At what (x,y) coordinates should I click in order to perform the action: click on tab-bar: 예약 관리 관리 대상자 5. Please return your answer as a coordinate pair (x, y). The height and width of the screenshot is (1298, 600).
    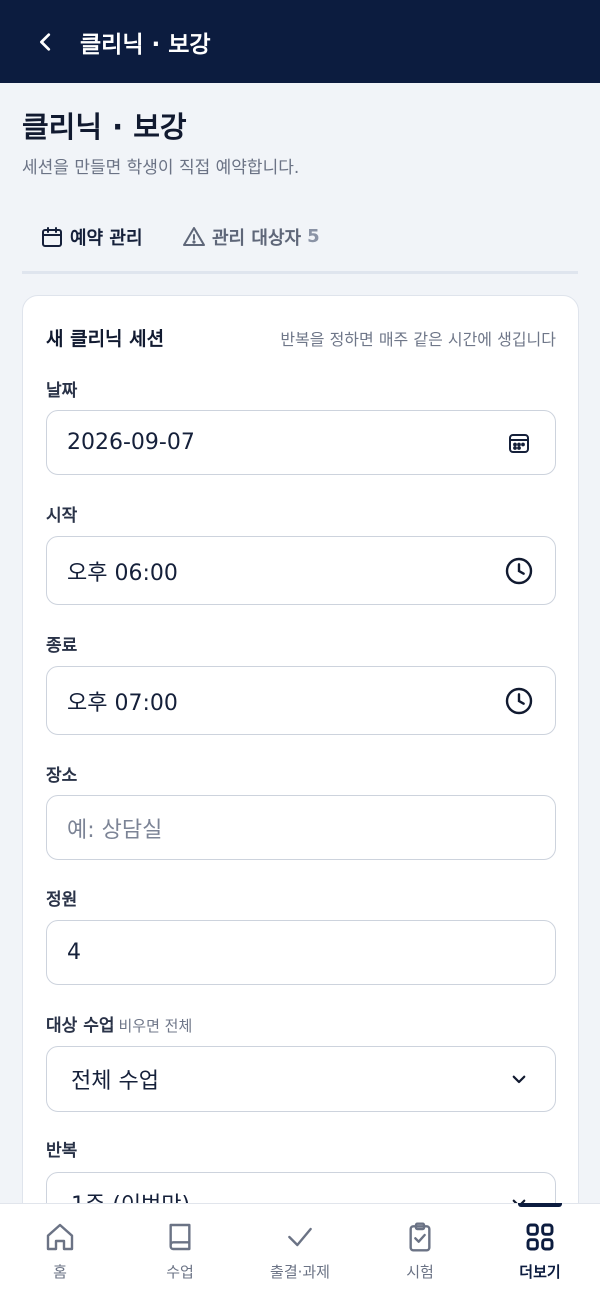
    Looking at the image, I should click on (300, 241).